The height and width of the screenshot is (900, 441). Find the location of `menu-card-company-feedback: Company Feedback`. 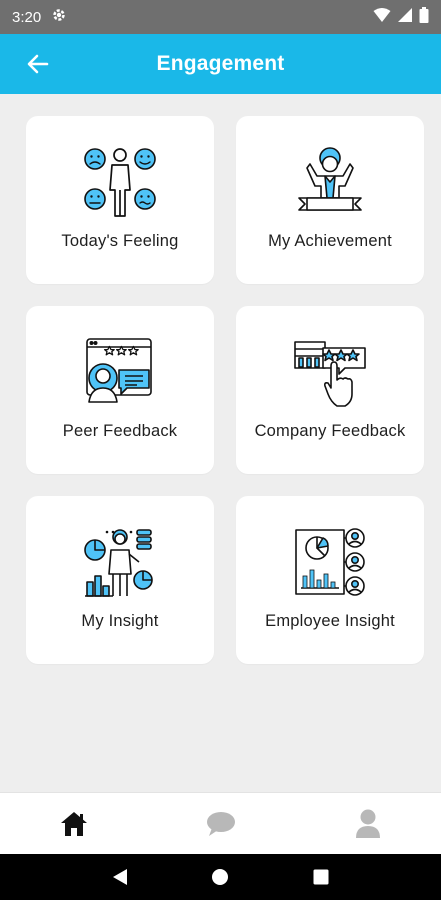

menu-card-company-feedback: Company Feedback is located at coordinates (330, 390).